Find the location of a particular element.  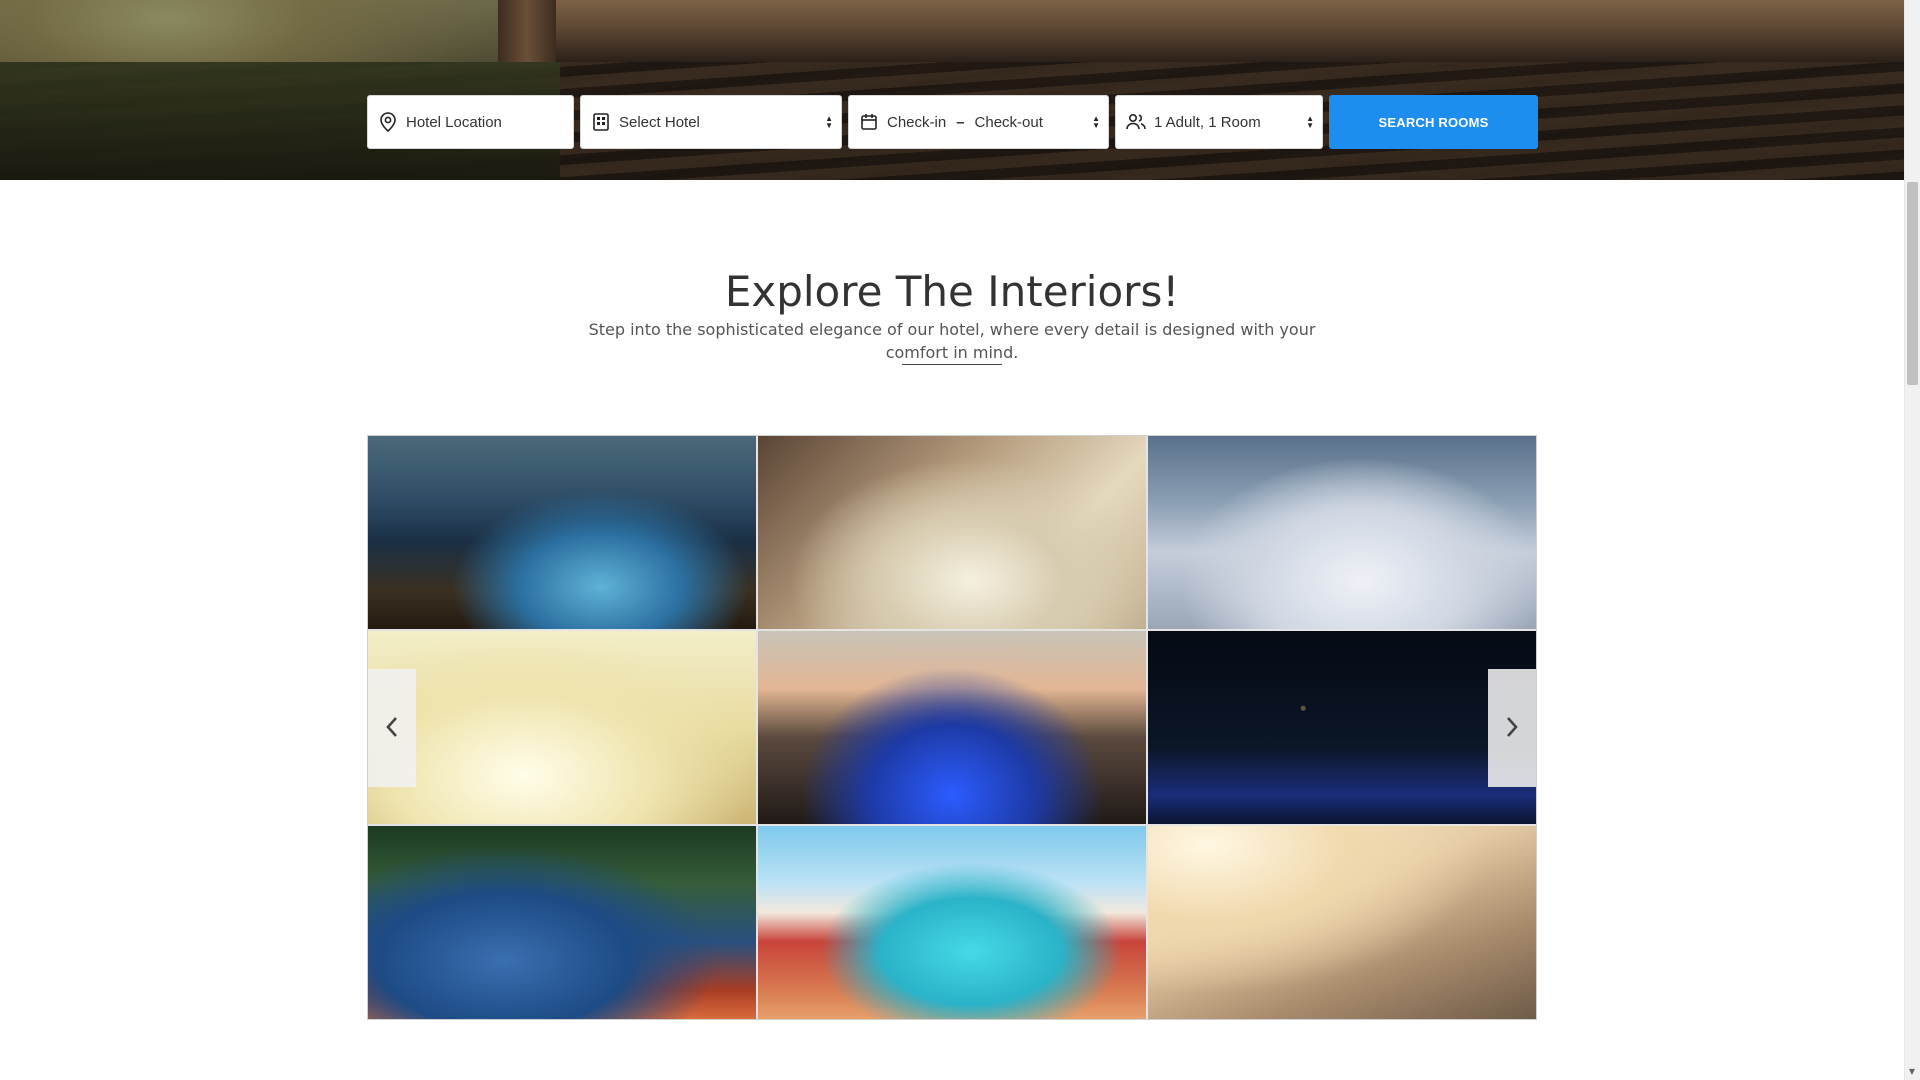

calendar-icon is located at coordinates (869, 122).